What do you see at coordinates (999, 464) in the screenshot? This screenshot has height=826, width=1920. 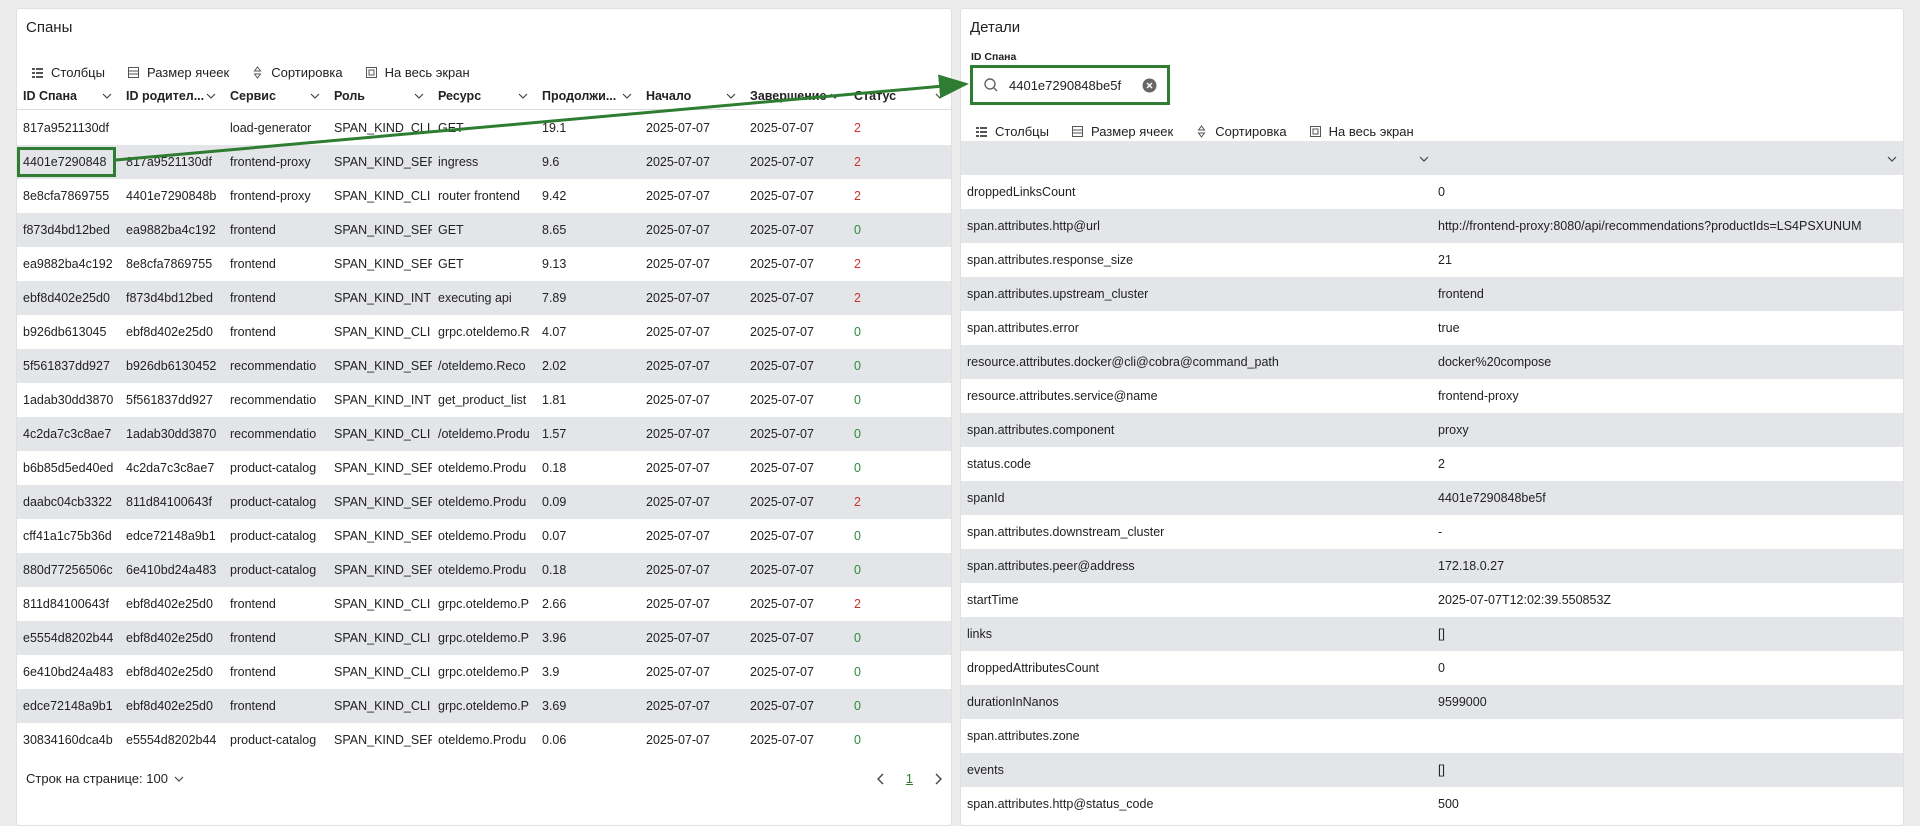 I see `detail-key: status.code` at bounding box center [999, 464].